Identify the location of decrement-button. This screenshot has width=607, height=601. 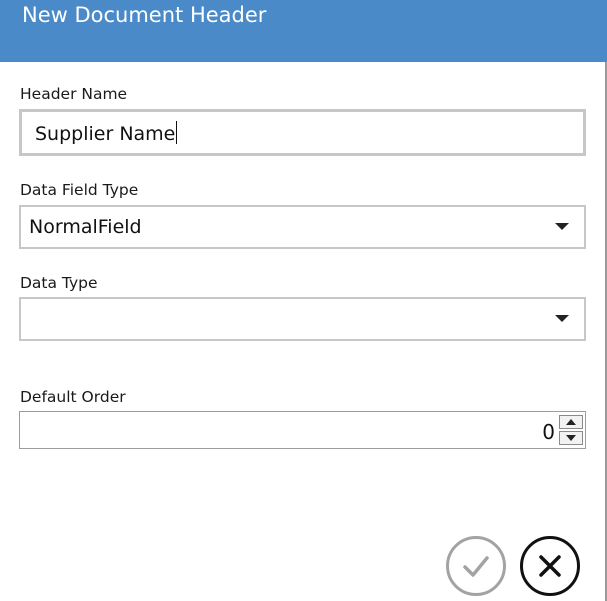
(571, 438).